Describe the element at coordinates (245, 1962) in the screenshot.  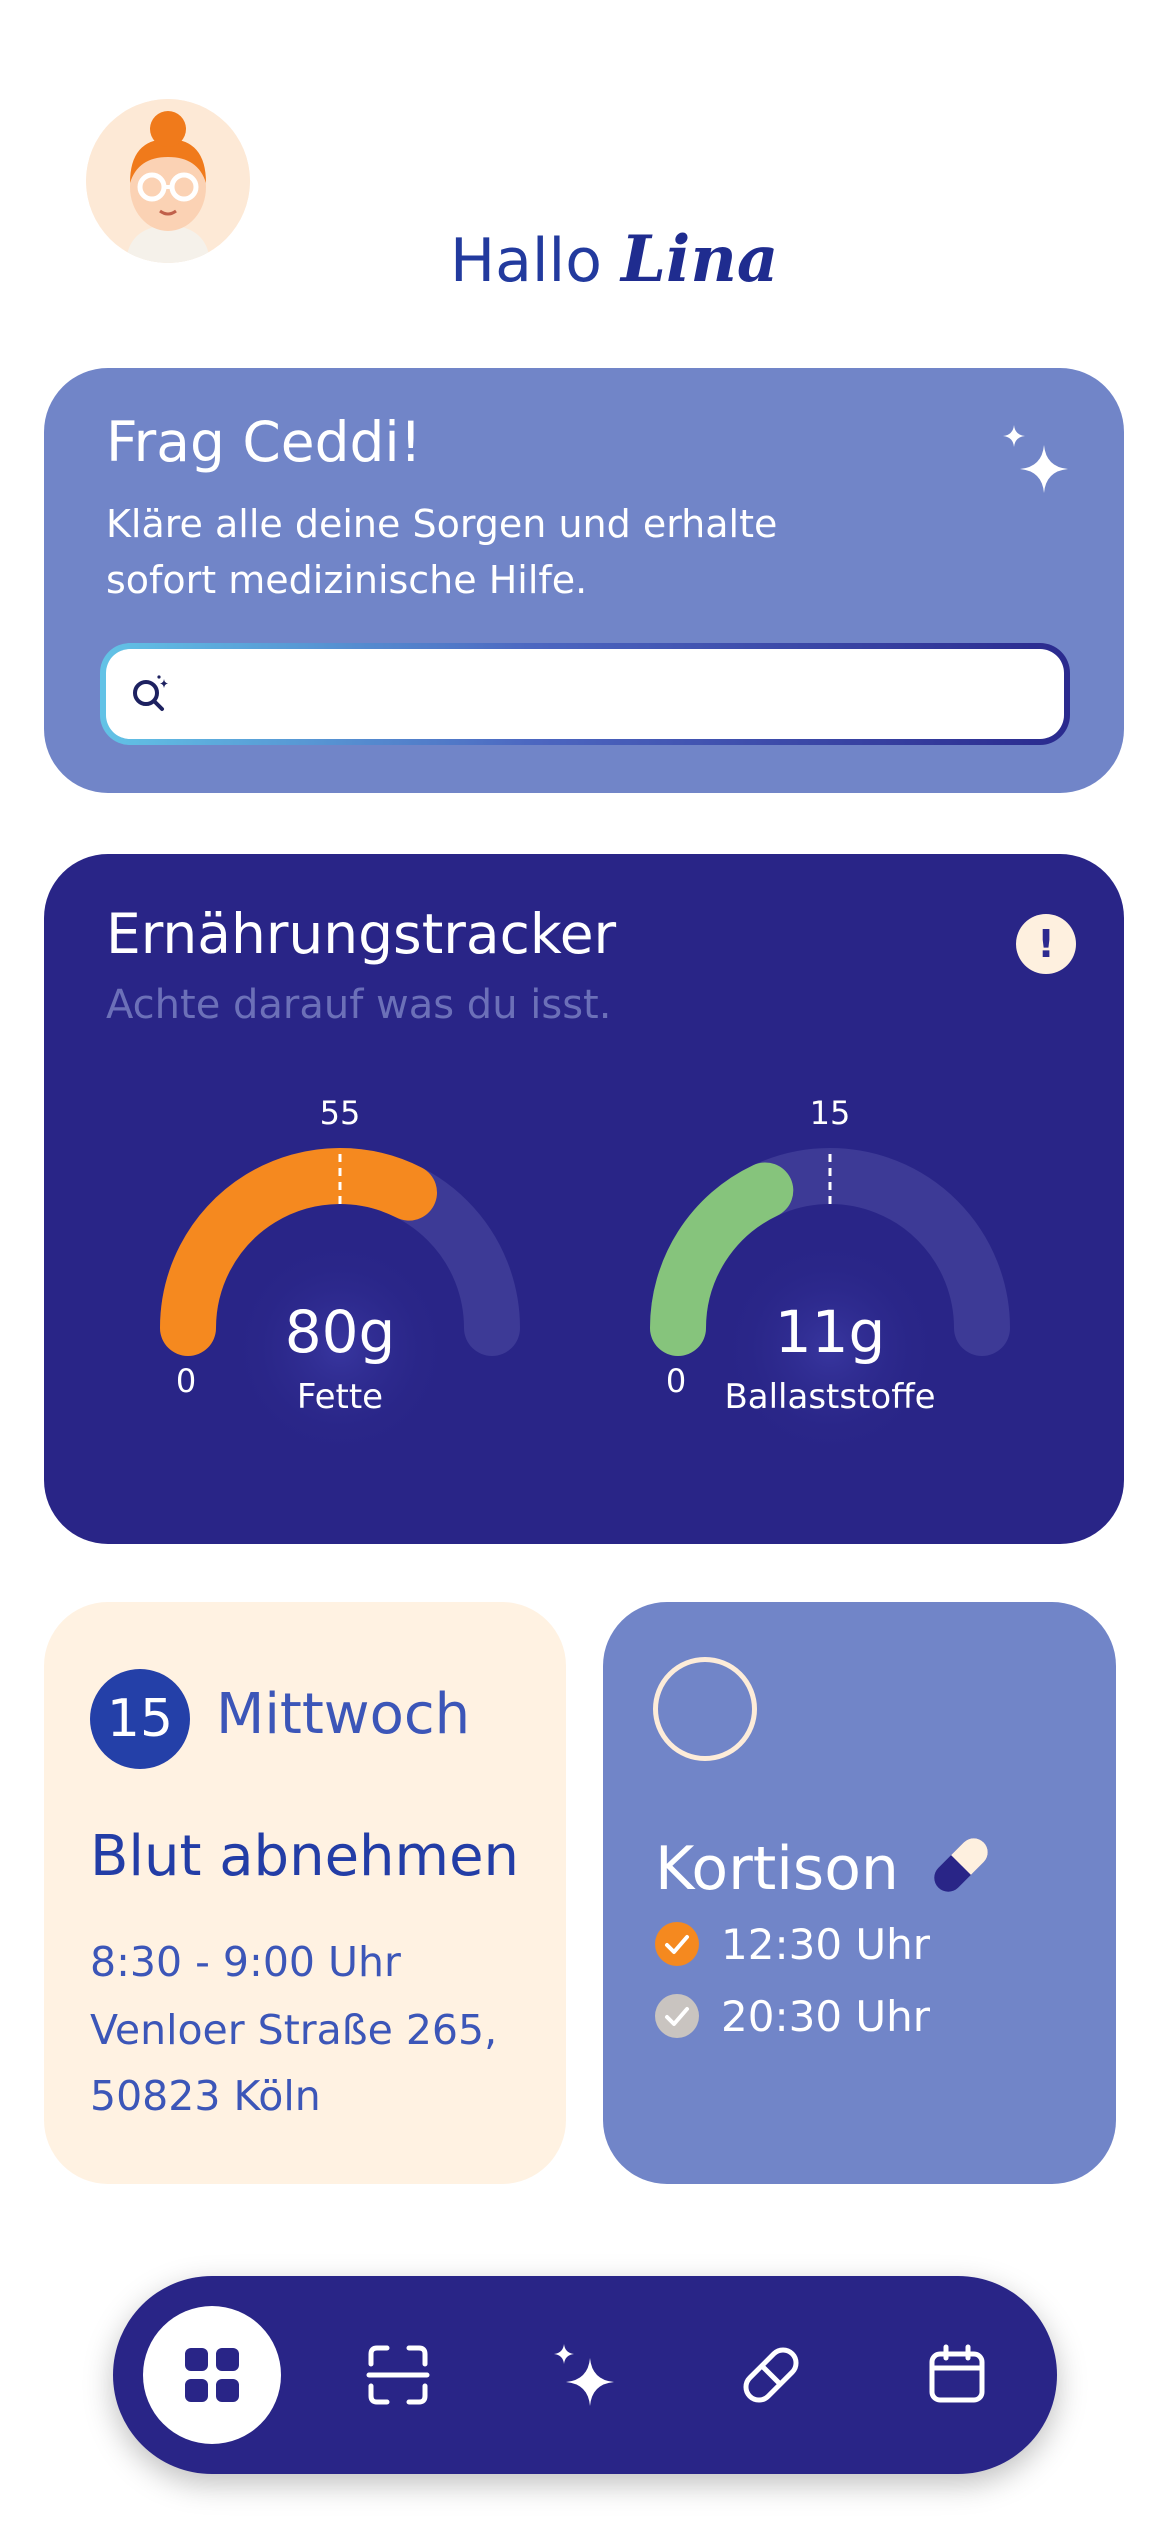
I see `appointment-time: 8:30 - 9:00 Uhr` at that location.